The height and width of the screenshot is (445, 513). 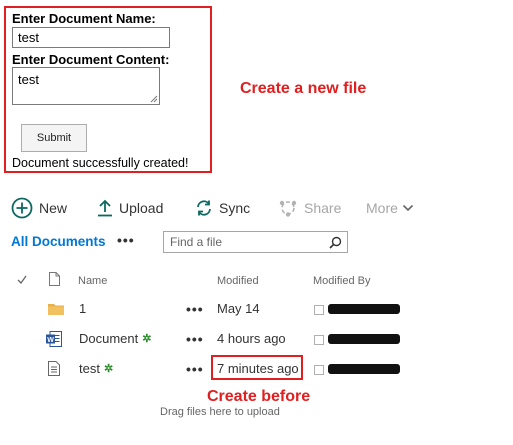 I want to click on resize-grip-icon, so click(x=154, y=99).